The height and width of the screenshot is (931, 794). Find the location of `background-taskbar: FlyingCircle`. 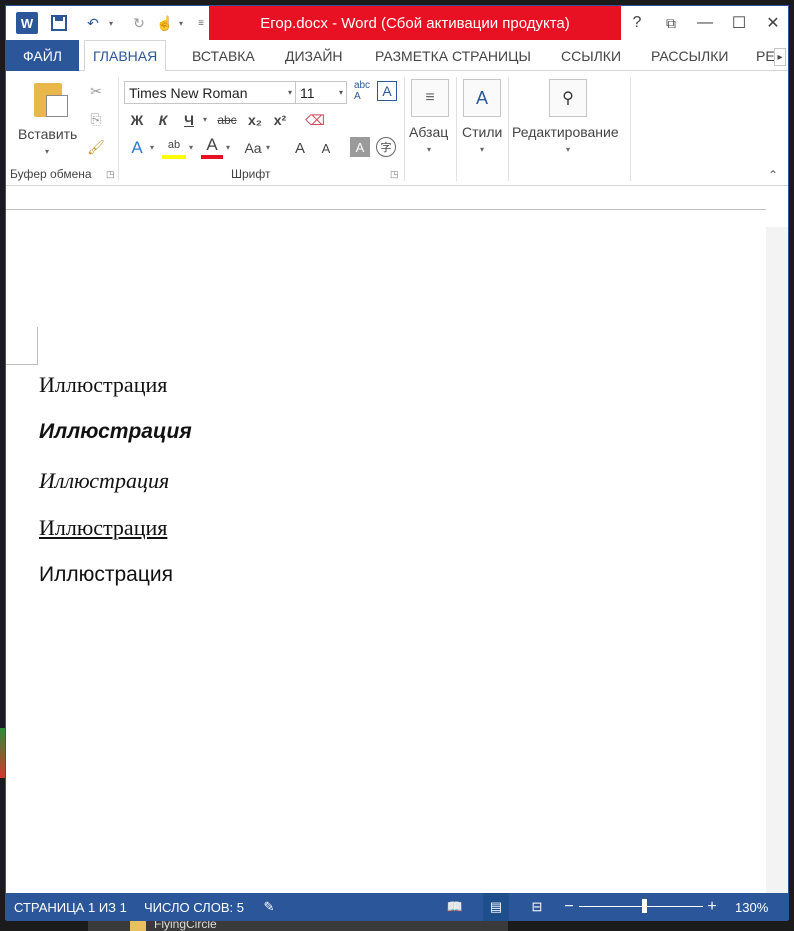

background-taskbar: FlyingCircle is located at coordinates (298, 926).